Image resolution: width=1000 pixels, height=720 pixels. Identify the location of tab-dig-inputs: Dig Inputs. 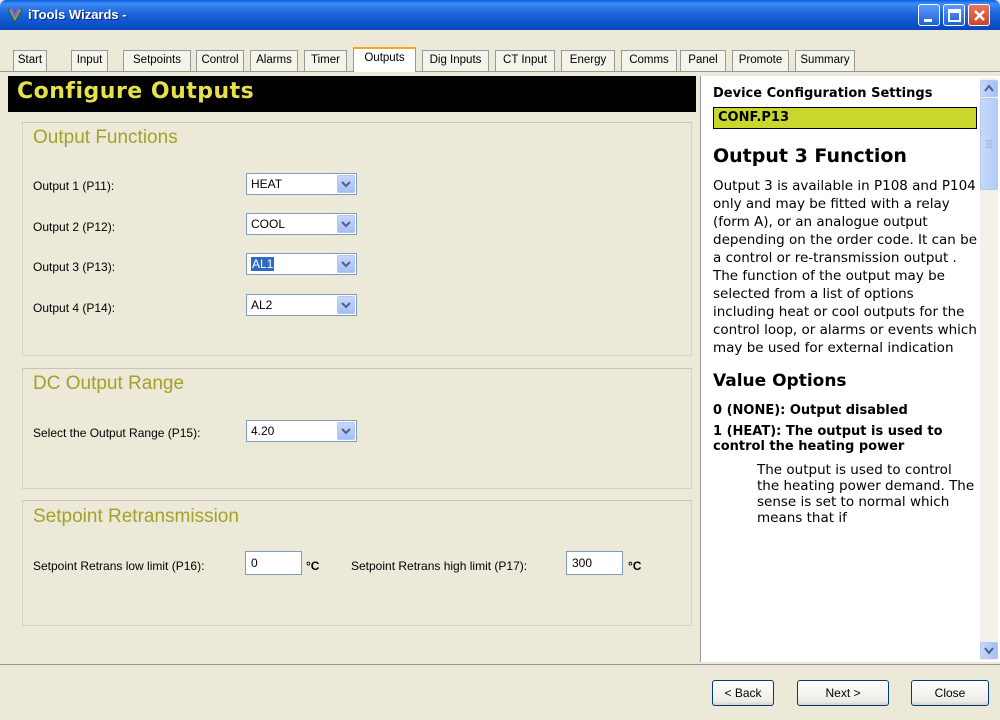
(455, 60).